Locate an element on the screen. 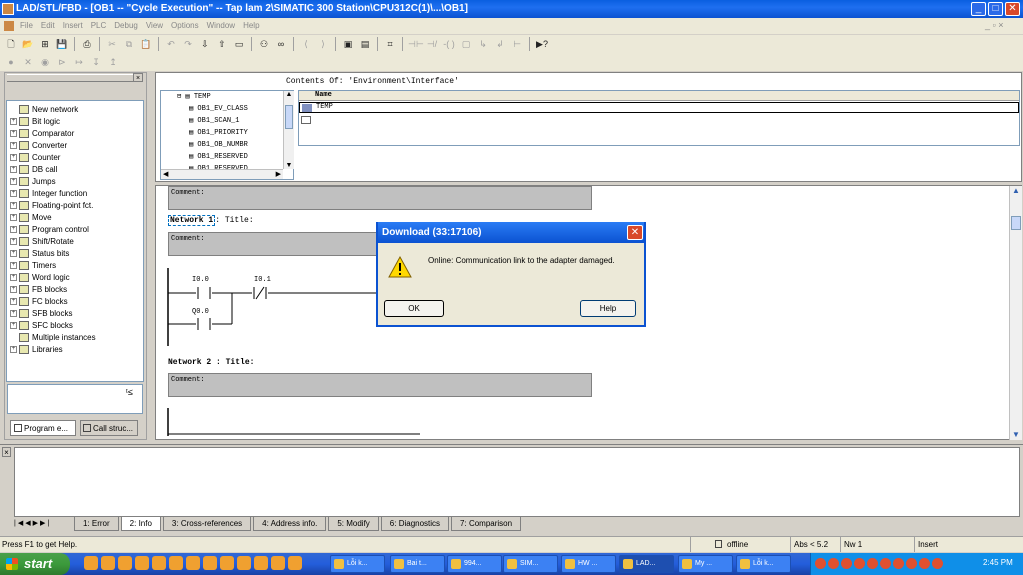  media-icon is located at coordinates (176, 563).